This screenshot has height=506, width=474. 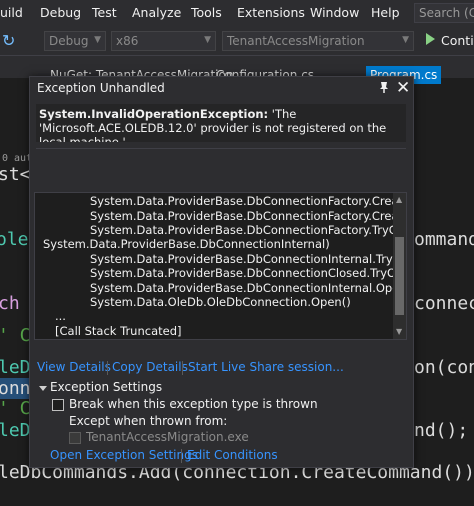 I want to click on dialog-header: Exception Unhandled ✕, so click(x=221, y=88).